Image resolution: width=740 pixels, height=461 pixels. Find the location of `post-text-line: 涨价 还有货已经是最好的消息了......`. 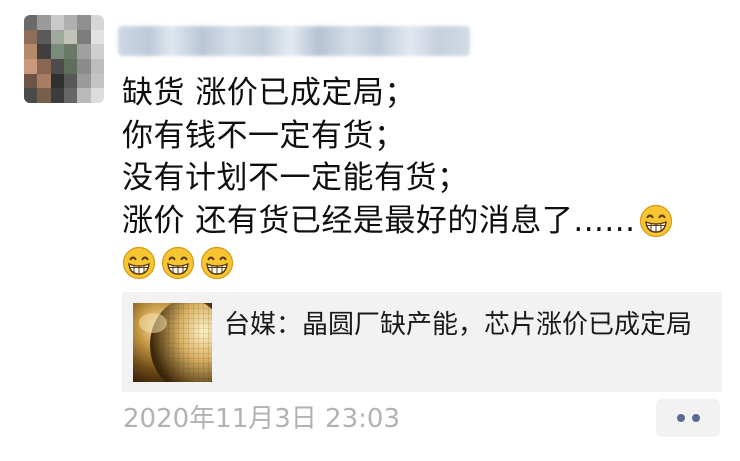

post-text-line: 涨价 还有货已经是最好的消息了...... is located at coordinates (379, 220).